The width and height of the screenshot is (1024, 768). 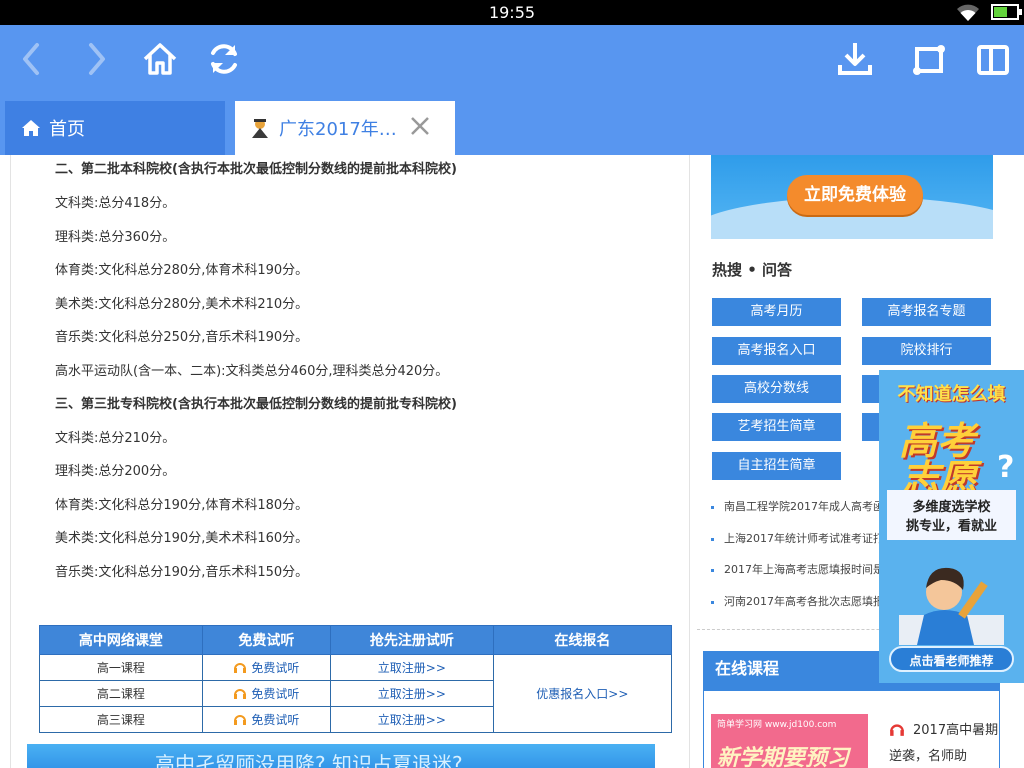 What do you see at coordinates (182, 304) in the screenshot?
I see `article-line: 美术类:文化科总分280分,美术术科210分。` at bounding box center [182, 304].